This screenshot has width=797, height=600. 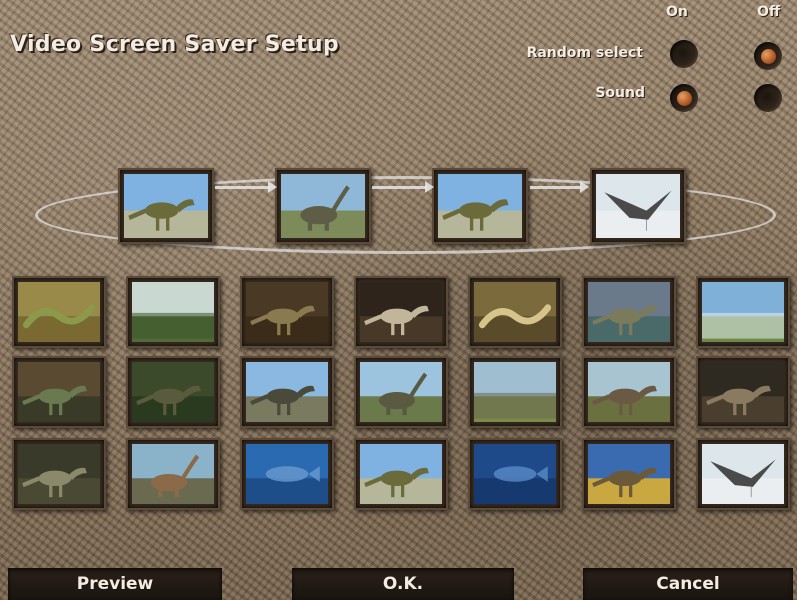 What do you see at coordinates (403, 584) in the screenshot?
I see `ok-button: O.K.` at bounding box center [403, 584].